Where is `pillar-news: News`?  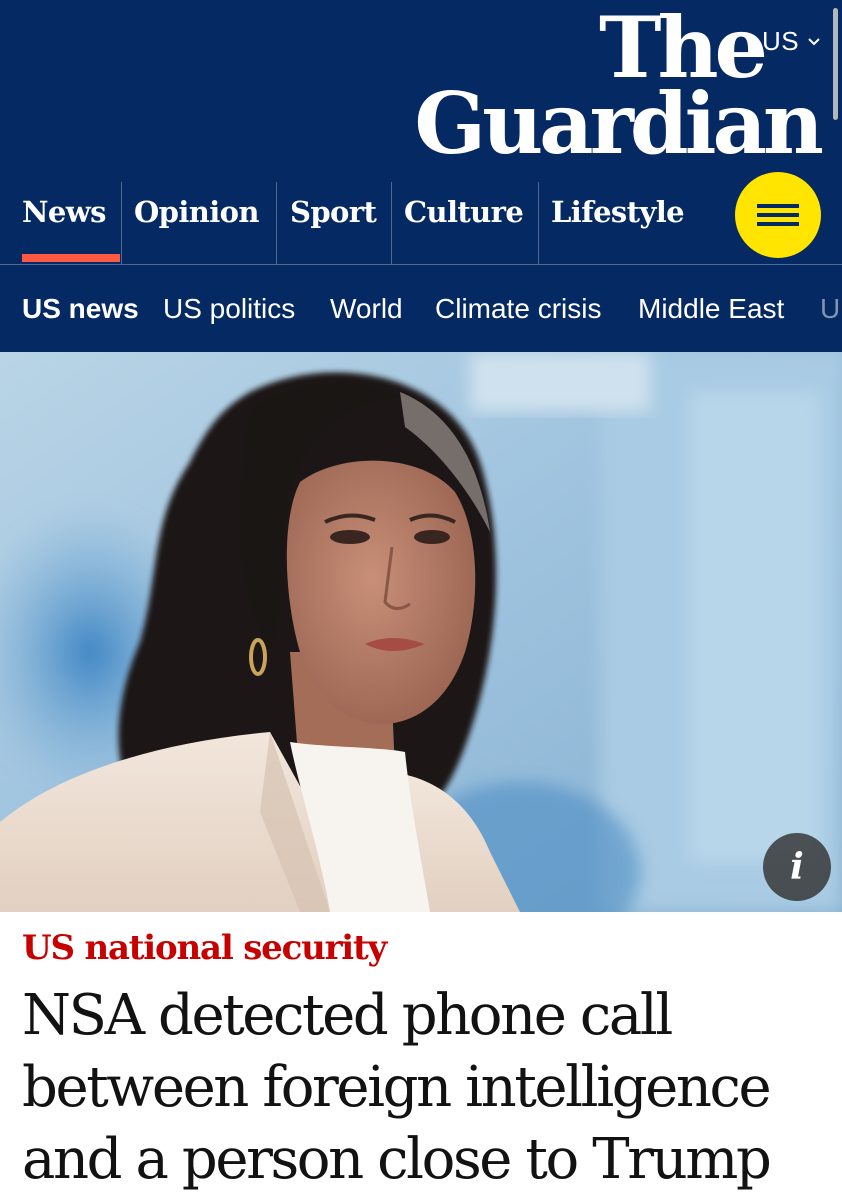
pillar-news: News is located at coordinates (64, 223).